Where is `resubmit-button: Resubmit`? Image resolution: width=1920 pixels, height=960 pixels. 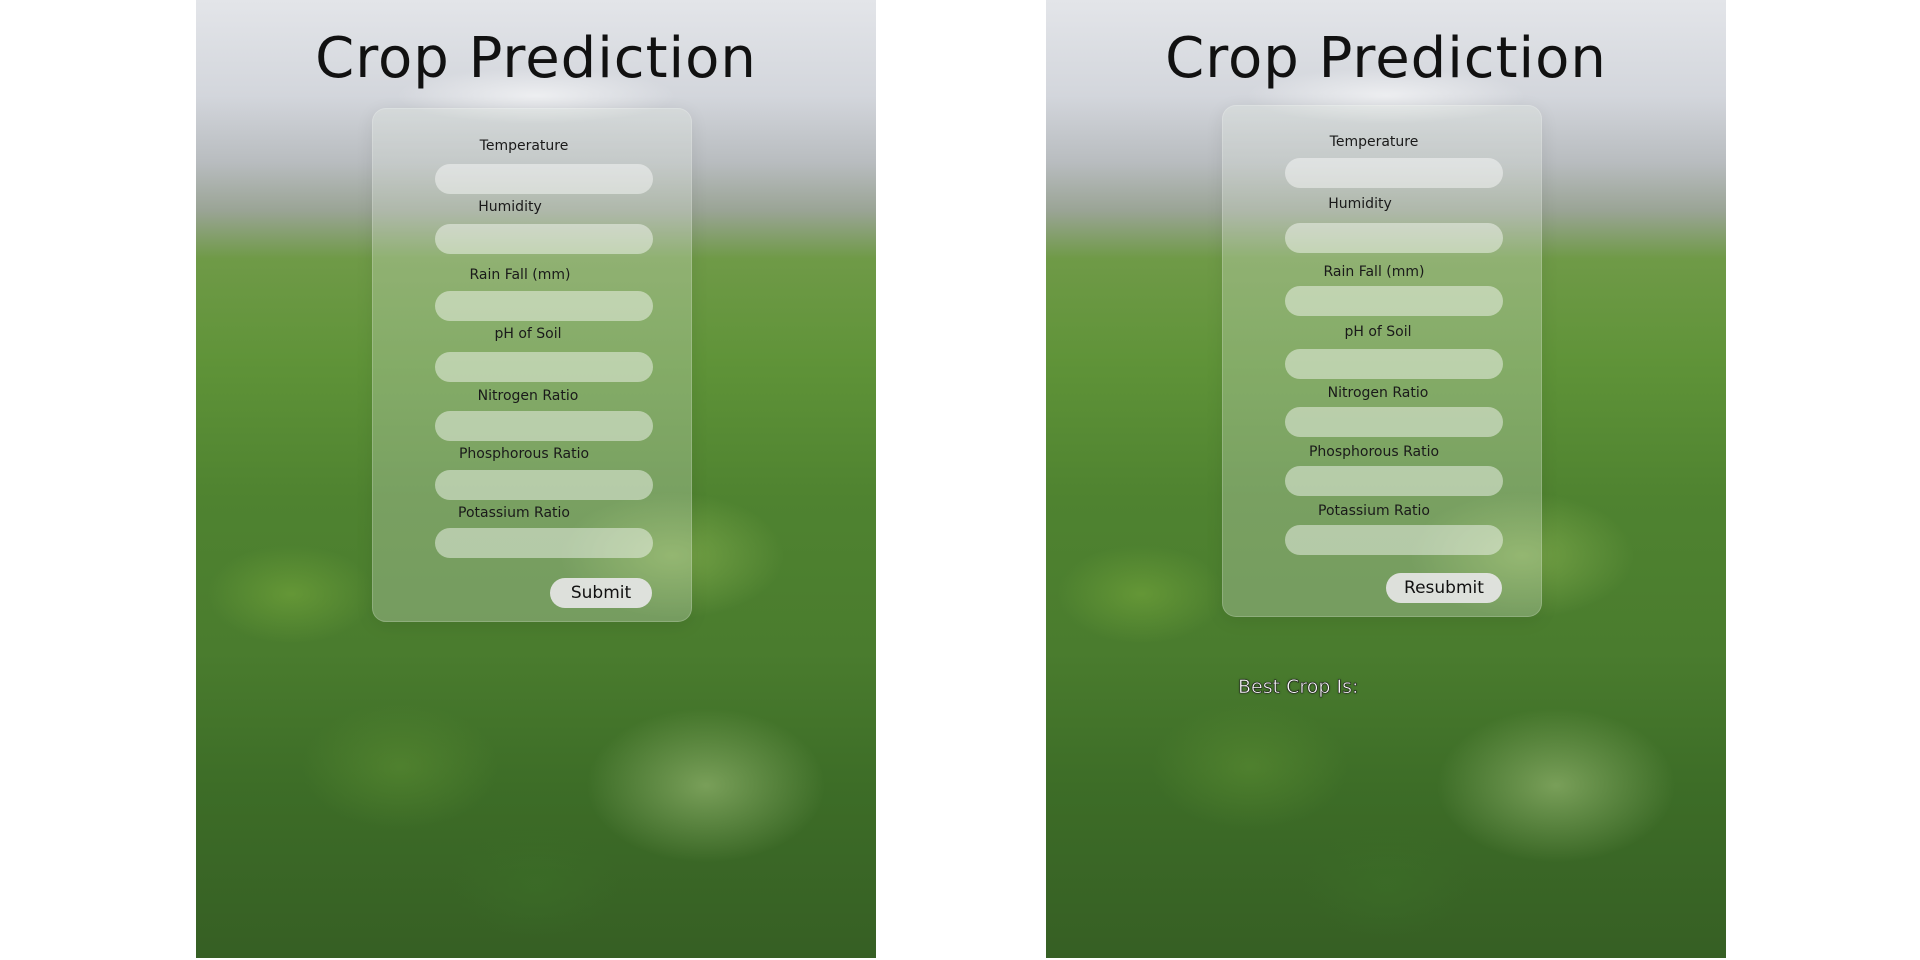 resubmit-button: Resubmit is located at coordinates (1444, 588).